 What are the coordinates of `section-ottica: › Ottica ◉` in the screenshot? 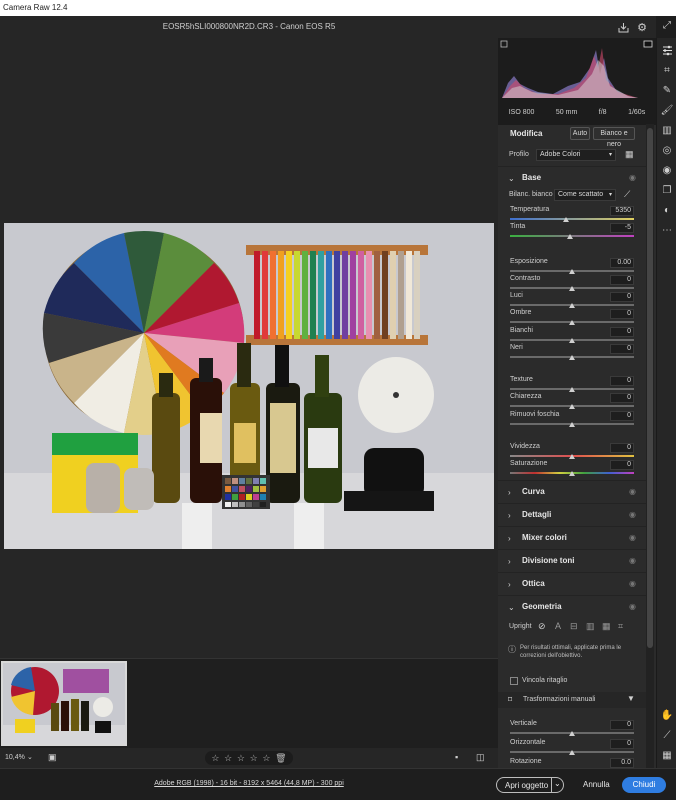 It's located at (572, 583).